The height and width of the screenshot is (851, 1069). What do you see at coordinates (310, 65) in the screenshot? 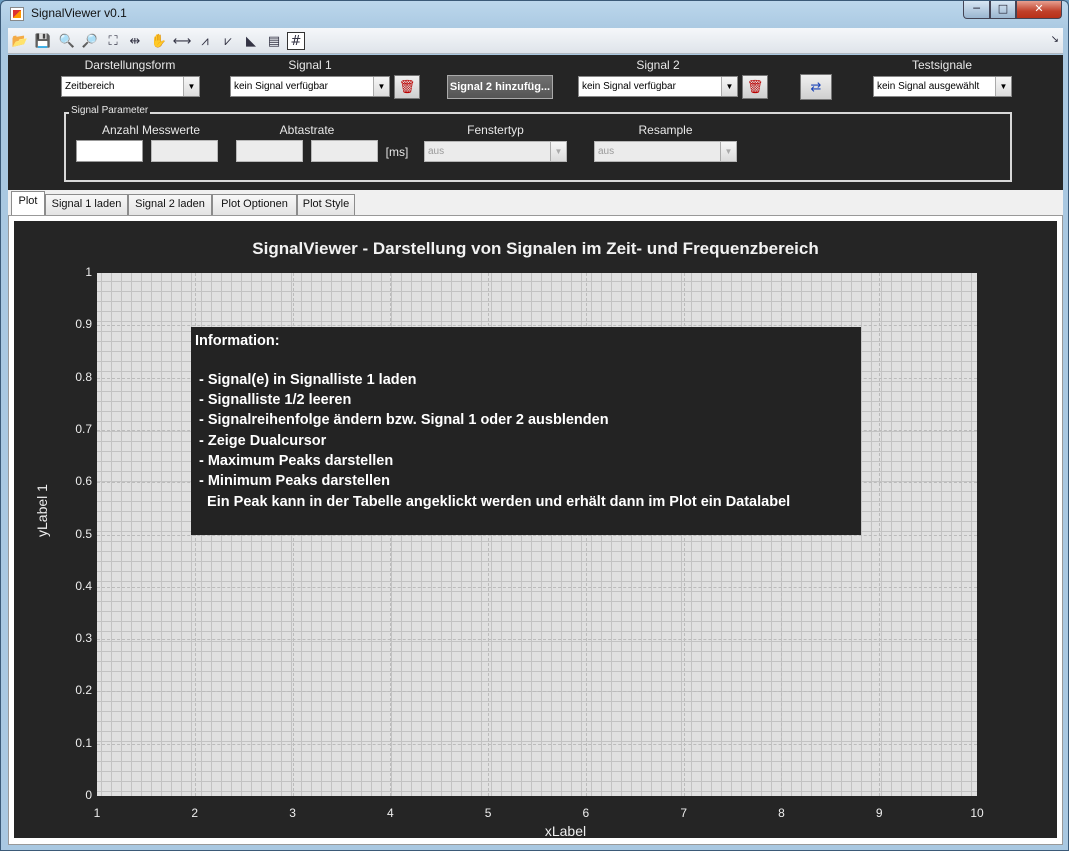
I see `signal1-label: Signal 1` at bounding box center [310, 65].